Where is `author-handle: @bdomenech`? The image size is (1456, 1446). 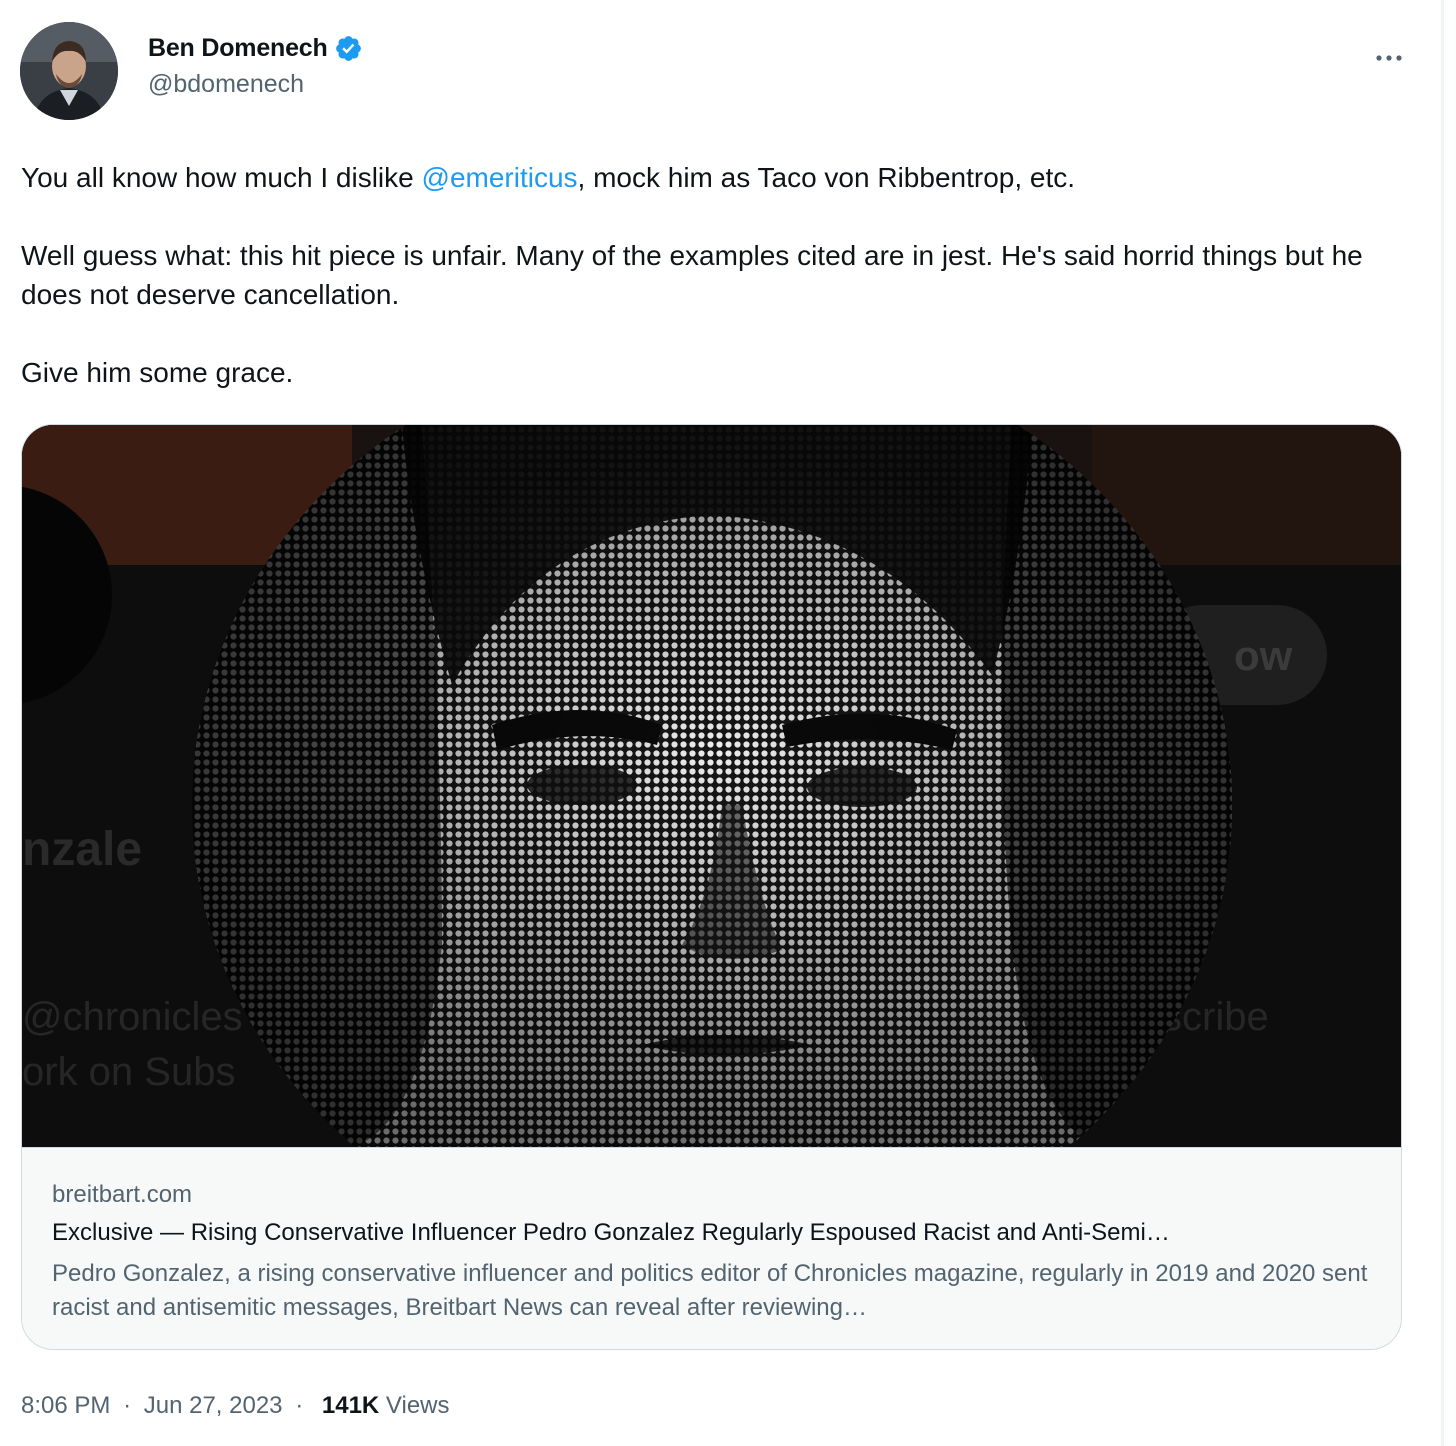
author-handle: @bdomenech is located at coordinates (226, 84).